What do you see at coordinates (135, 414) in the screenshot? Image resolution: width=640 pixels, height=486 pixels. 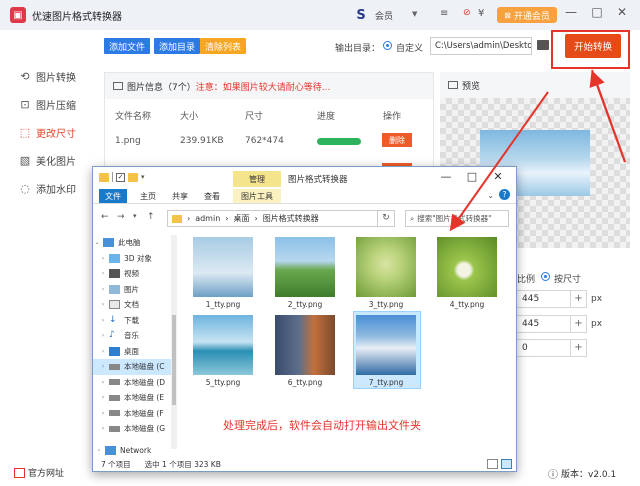 I see `tree-item-drive-f: › 本地磁盘 (F` at bounding box center [135, 414].